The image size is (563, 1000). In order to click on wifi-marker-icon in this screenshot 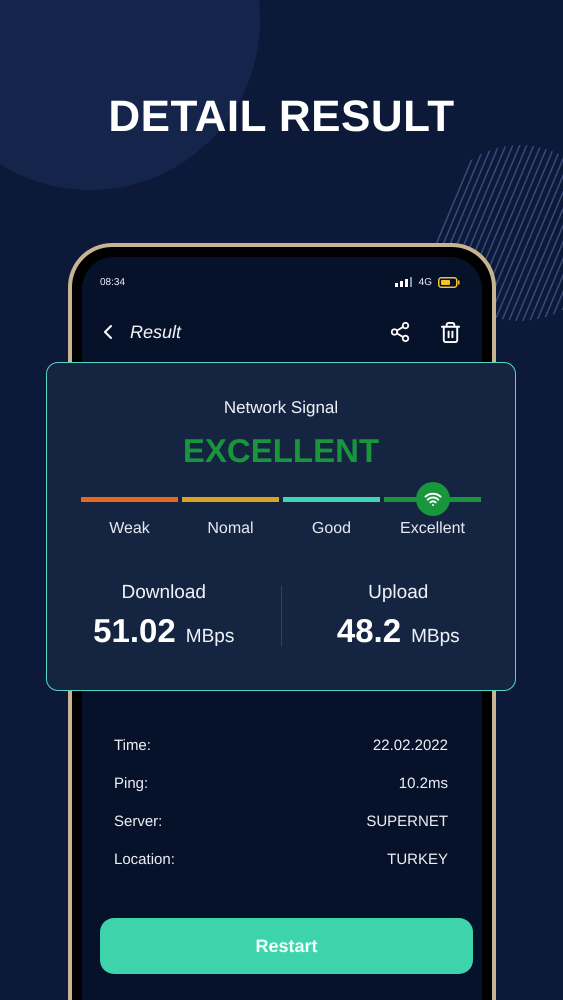, I will do `click(433, 499)`.